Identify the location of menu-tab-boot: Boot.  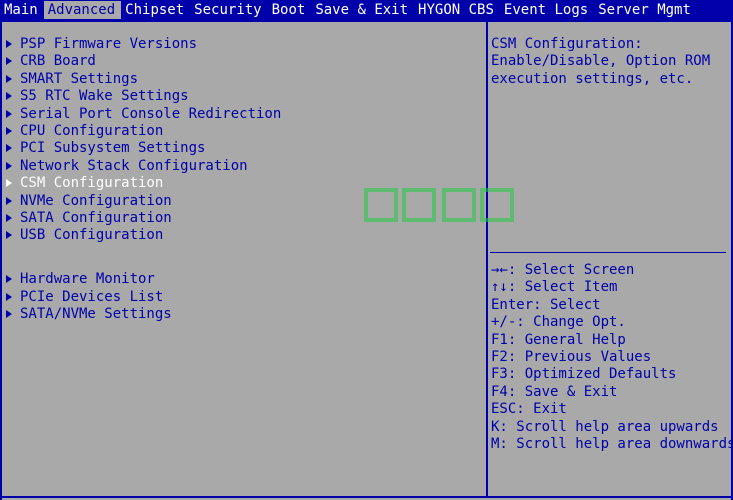
(290, 10).